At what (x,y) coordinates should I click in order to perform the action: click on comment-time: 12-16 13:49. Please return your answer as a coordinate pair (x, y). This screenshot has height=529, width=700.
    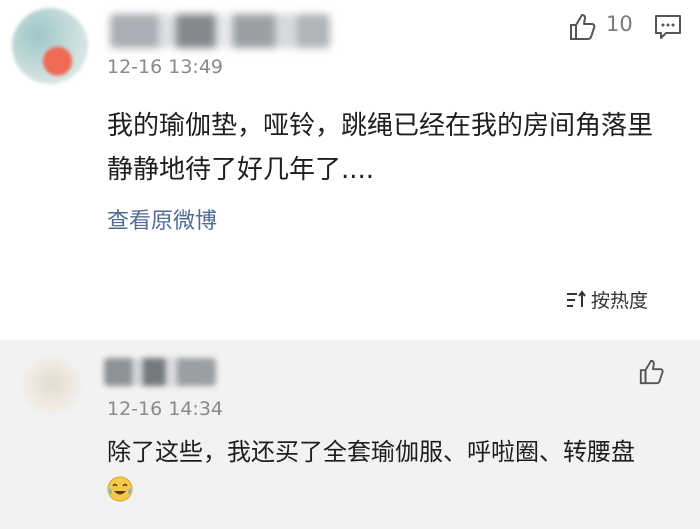
    Looking at the image, I should click on (165, 67).